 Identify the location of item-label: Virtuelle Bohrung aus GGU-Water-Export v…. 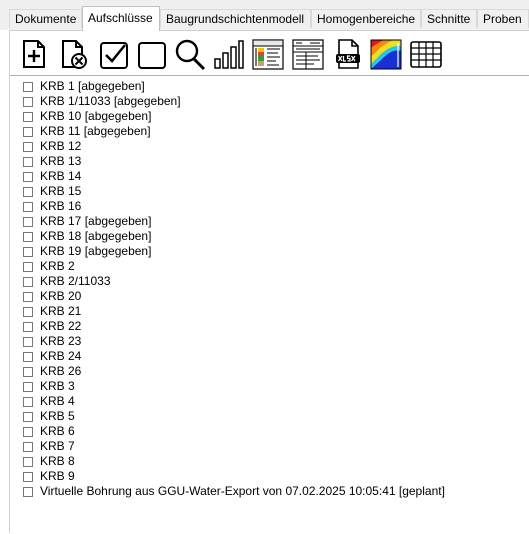
(242, 491).